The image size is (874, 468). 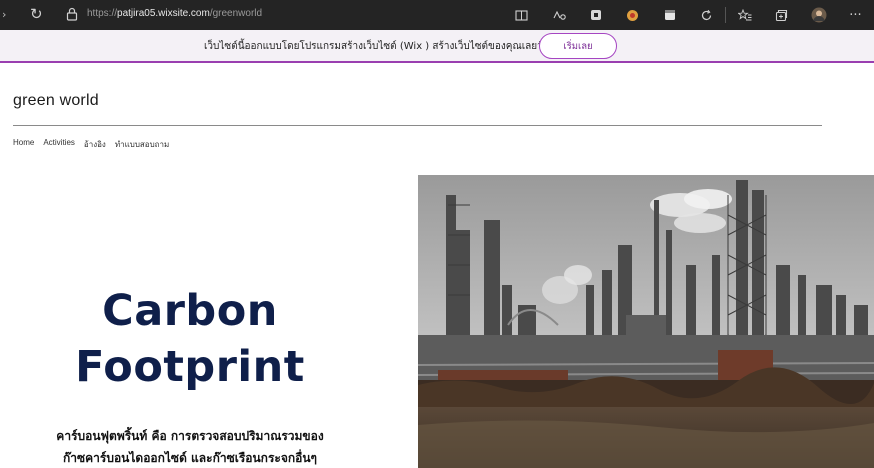 I want to click on nav-item-home: Home, so click(x=23, y=144).